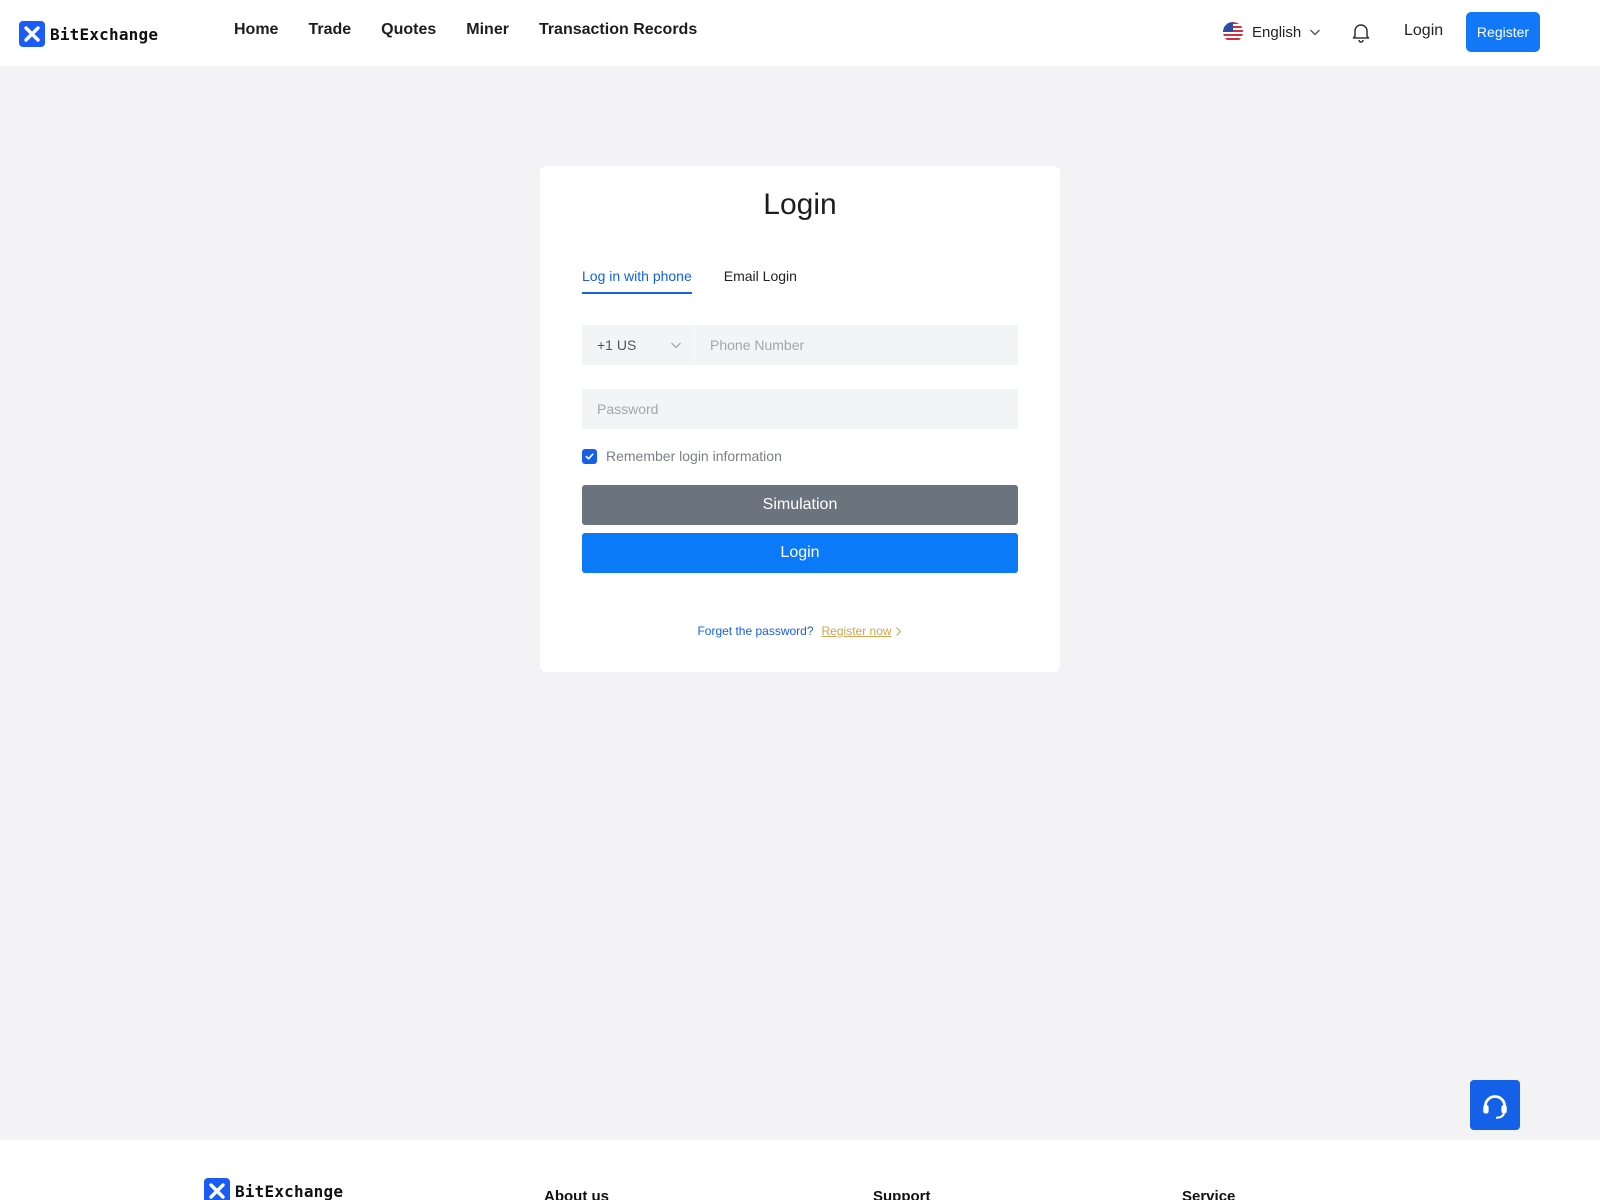 The height and width of the screenshot is (1200, 1600). I want to click on tab-email-login: Email Login, so click(760, 281).